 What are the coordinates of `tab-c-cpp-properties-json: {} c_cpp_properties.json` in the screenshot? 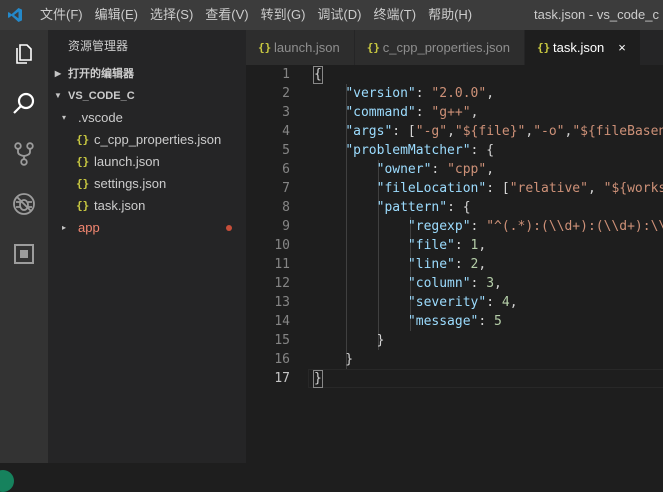 It's located at (439, 47).